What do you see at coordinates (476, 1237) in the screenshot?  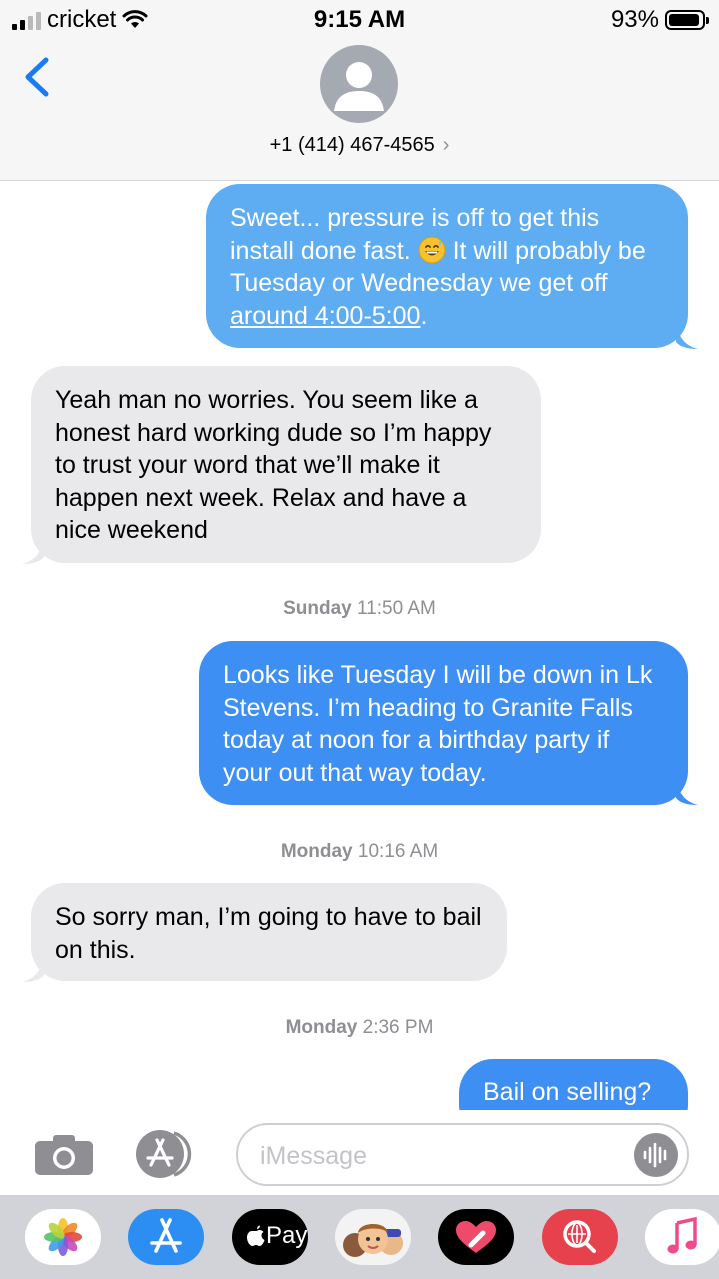 I see `digital-touch-app-icon` at bounding box center [476, 1237].